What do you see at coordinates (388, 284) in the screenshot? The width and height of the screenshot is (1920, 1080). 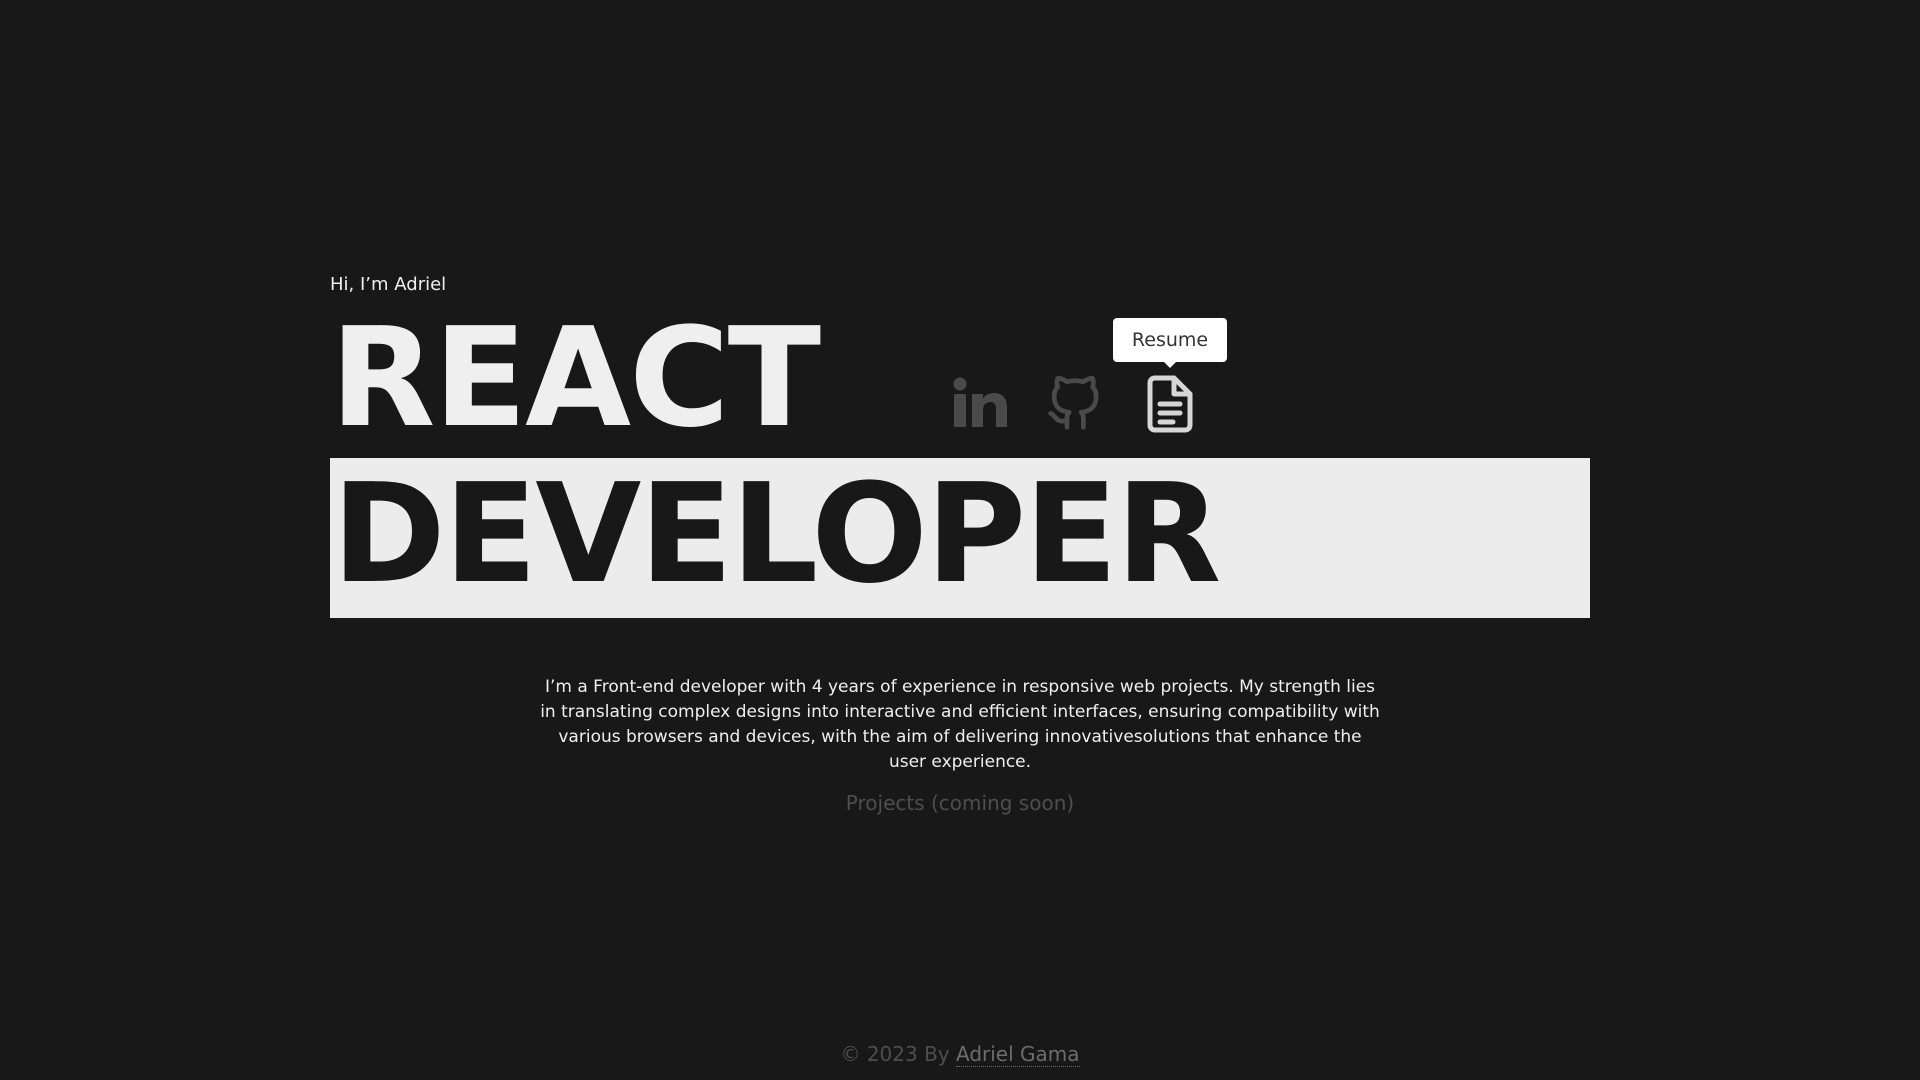 I see `greeting-text: Hi, I’m Adriel` at bounding box center [388, 284].